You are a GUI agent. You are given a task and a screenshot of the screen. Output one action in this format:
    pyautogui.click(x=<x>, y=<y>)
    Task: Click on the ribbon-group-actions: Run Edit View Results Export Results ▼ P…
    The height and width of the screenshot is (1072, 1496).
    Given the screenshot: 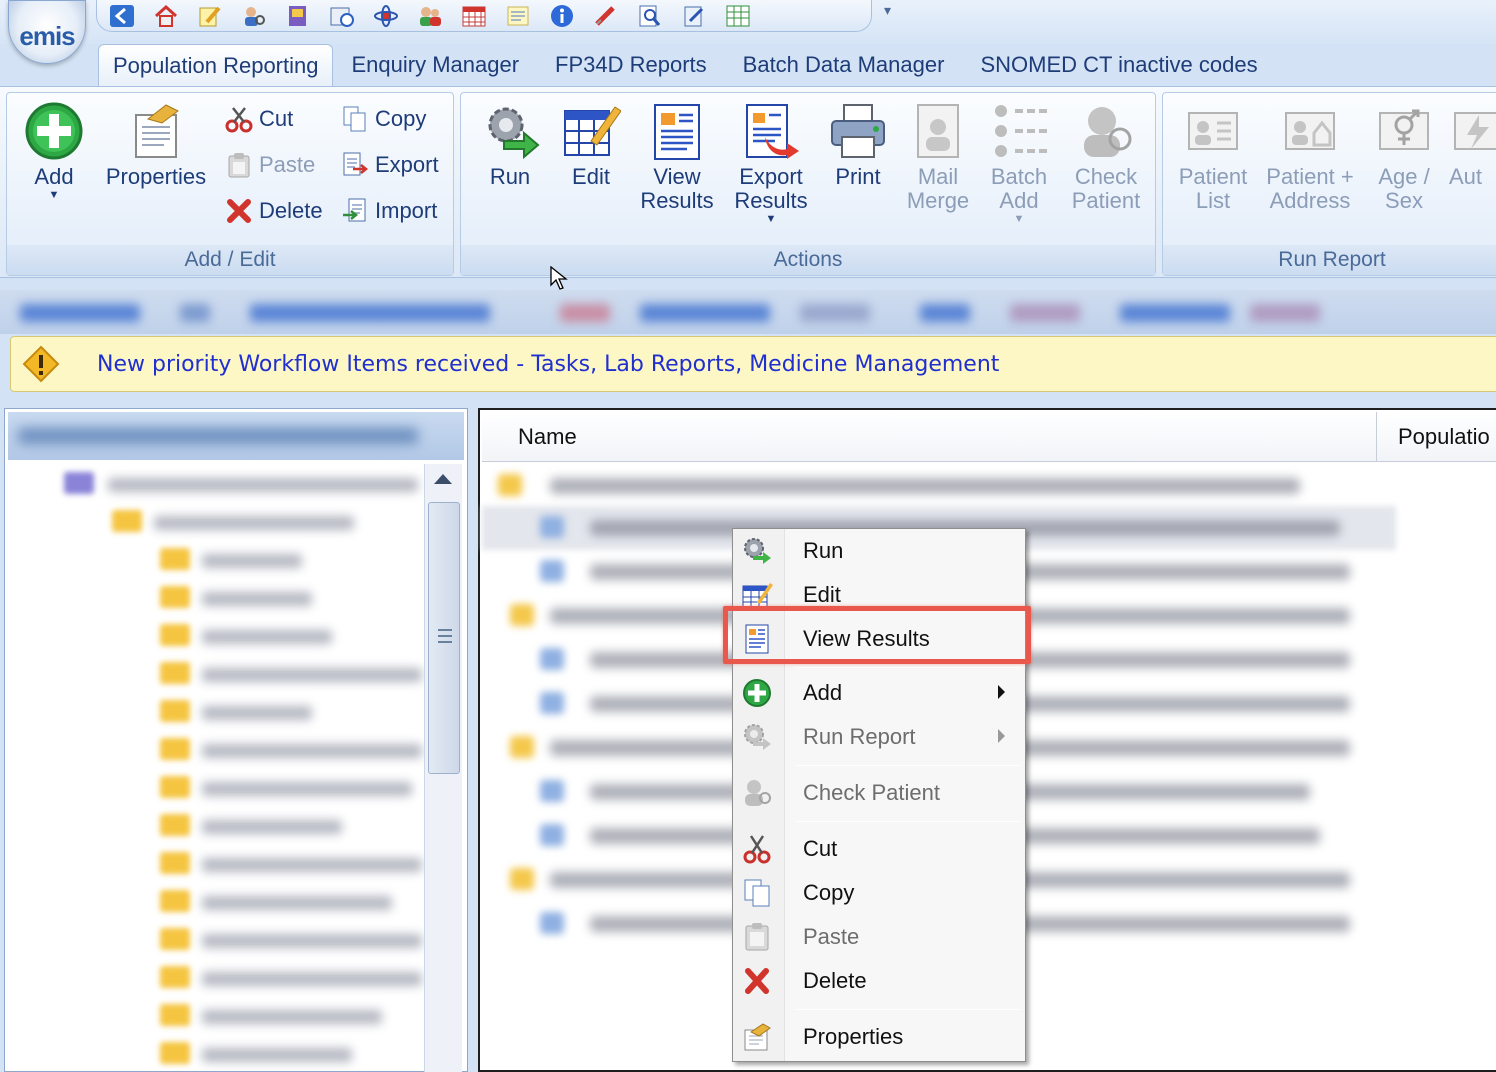 What is the action you would take?
    pyautogui.click(x=808, y=184)
    